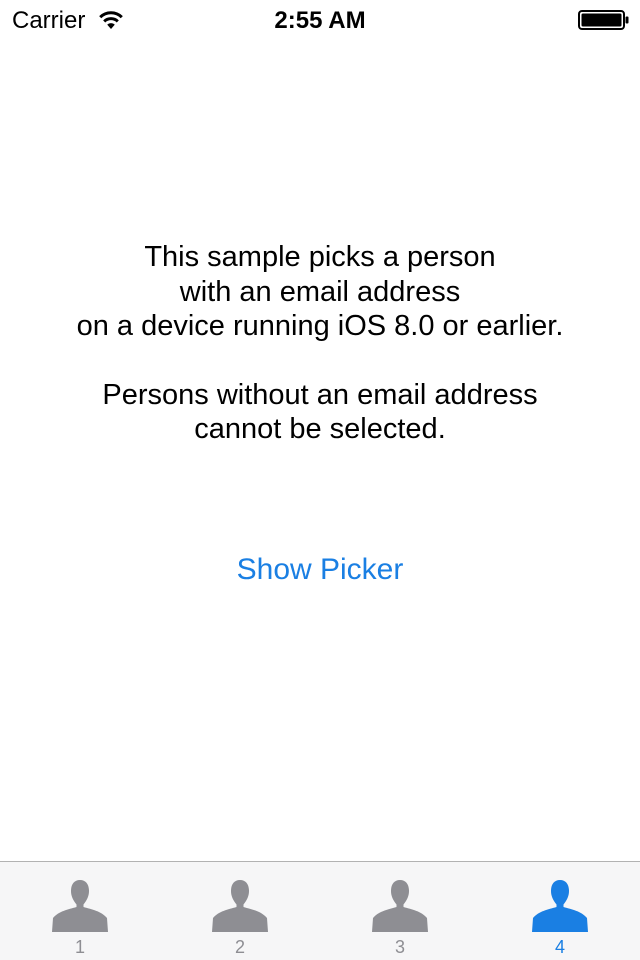 The width and height of the screenshot is (640, 960). I want to click on tab-1: 1, so click(80, 911).